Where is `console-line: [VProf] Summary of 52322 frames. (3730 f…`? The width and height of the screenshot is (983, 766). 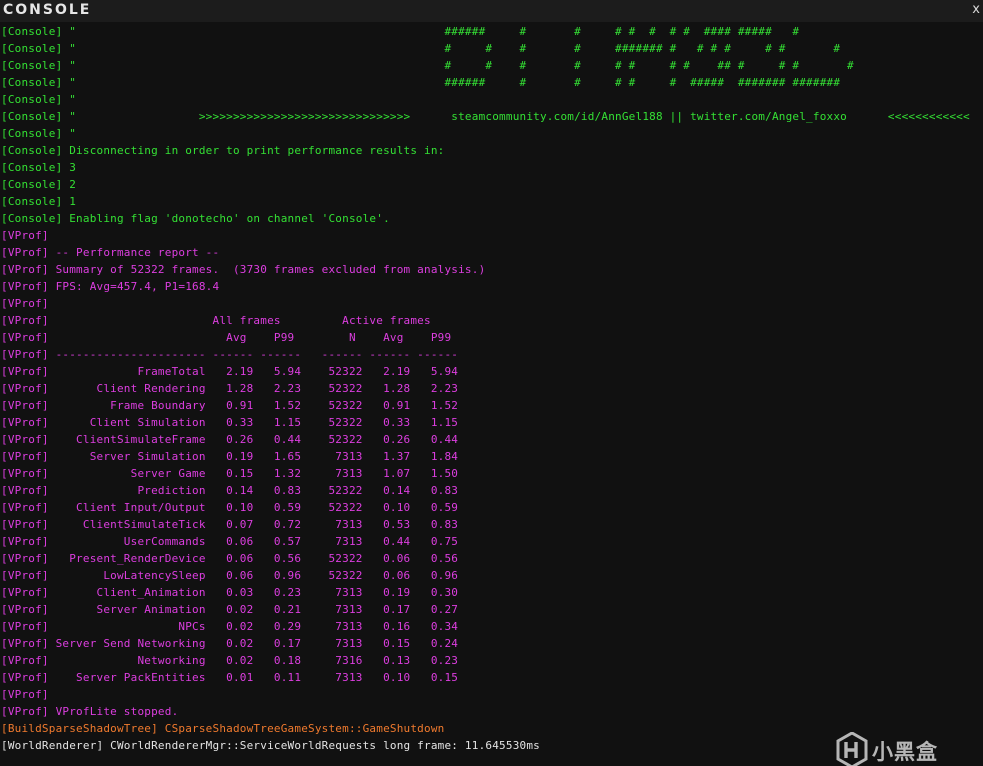
console-line: [VProf] Summary of 52322 frames. (3730 f… is located at coordinates (243, 269).